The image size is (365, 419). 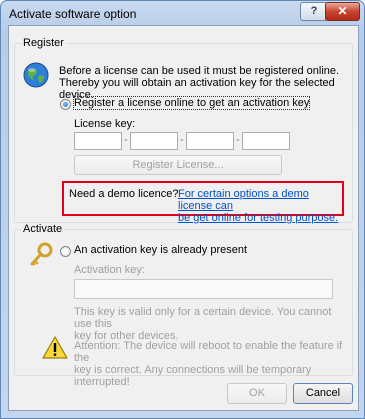 I want to click on activation-key-input, so click(x=203, y=289).